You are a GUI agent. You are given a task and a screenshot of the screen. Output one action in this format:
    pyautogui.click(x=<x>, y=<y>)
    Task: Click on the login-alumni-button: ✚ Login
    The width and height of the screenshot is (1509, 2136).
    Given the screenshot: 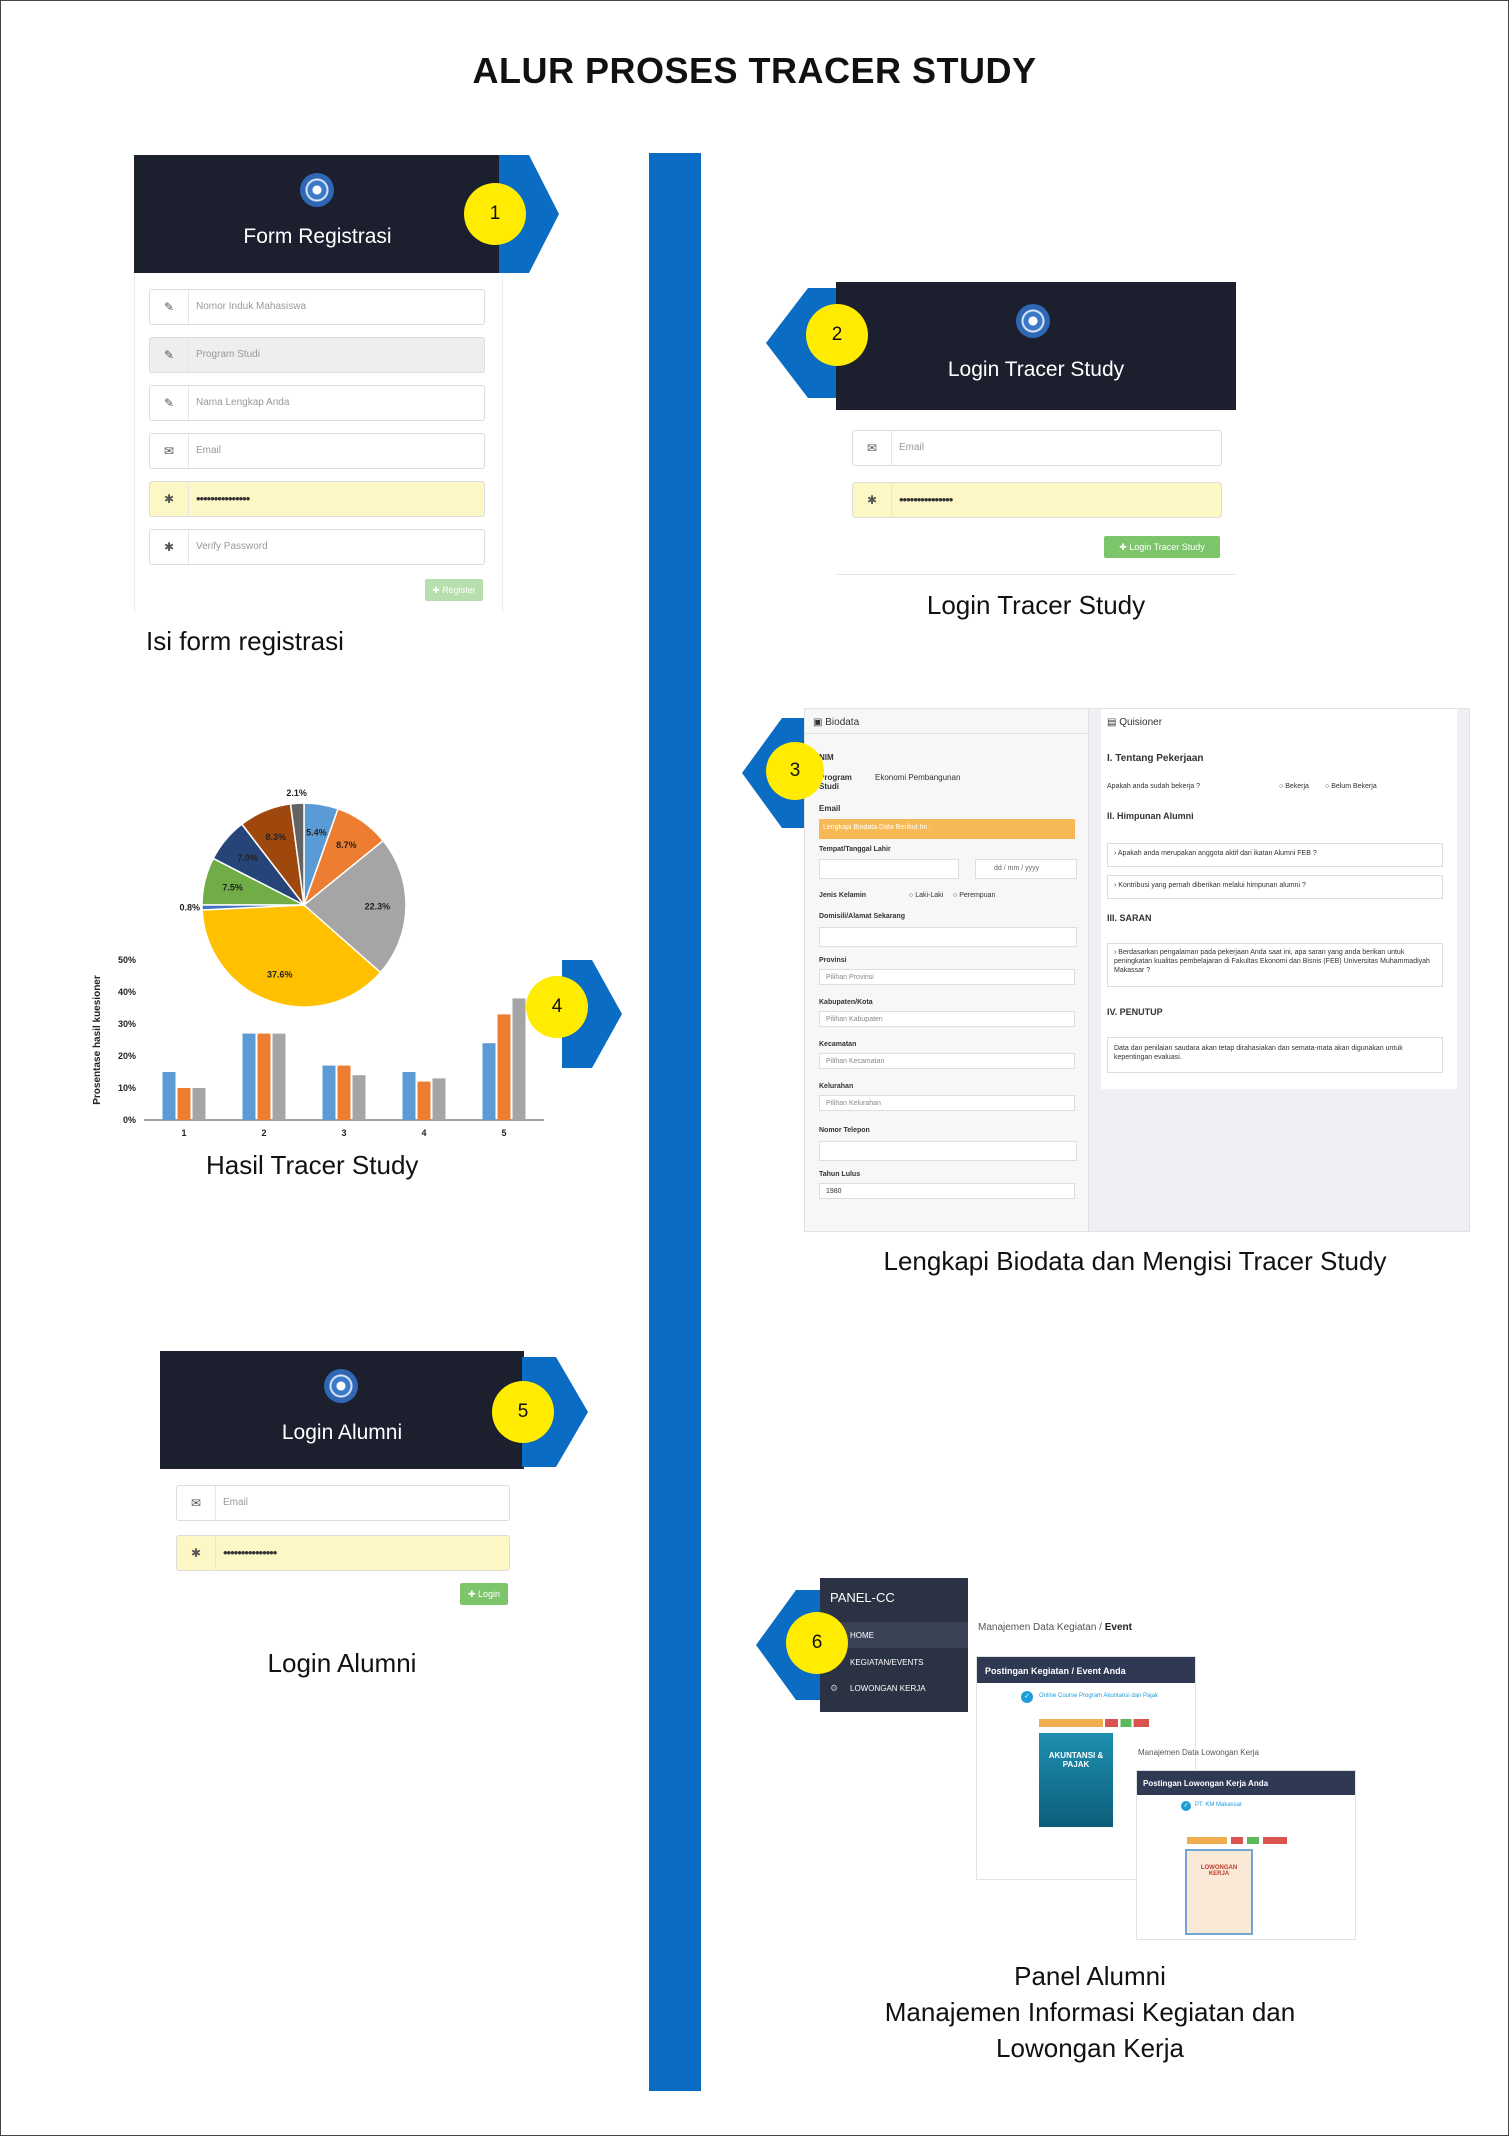 What is the action you would take?
    pyautogui.click(x=484, y=1594)
    